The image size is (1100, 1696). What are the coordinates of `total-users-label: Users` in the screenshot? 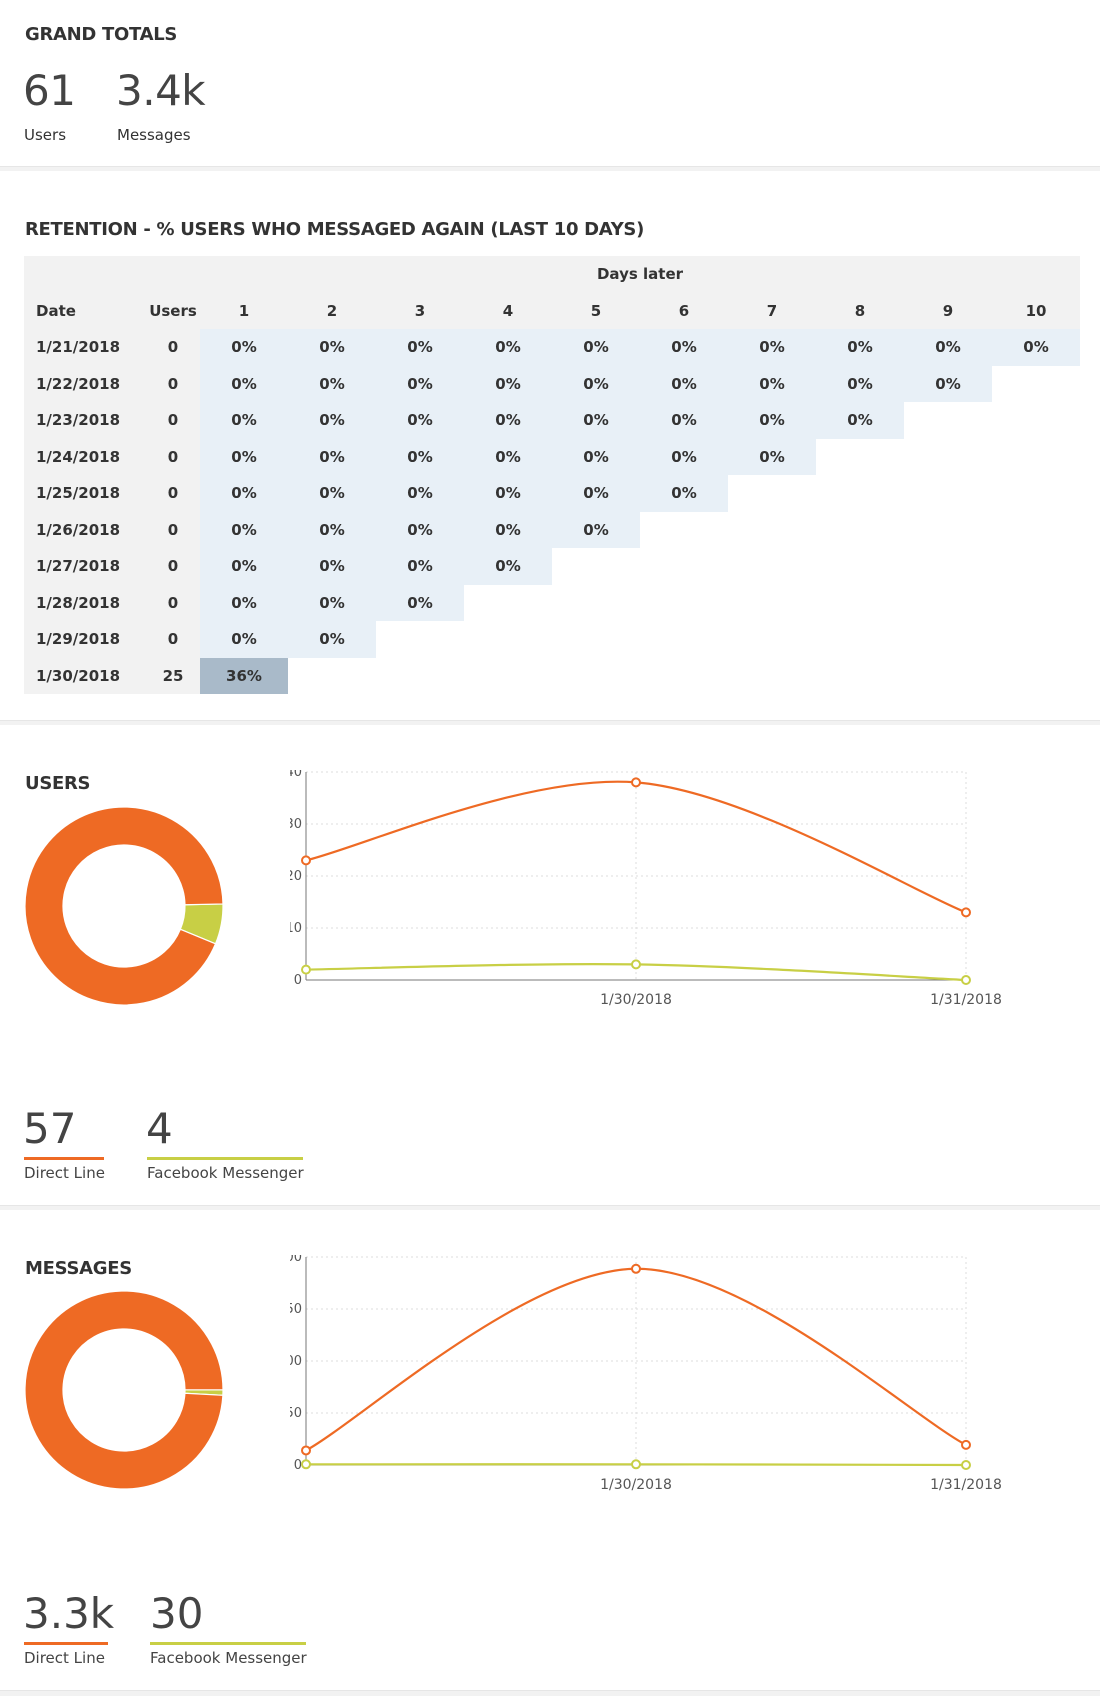 It's located at (45, 135).